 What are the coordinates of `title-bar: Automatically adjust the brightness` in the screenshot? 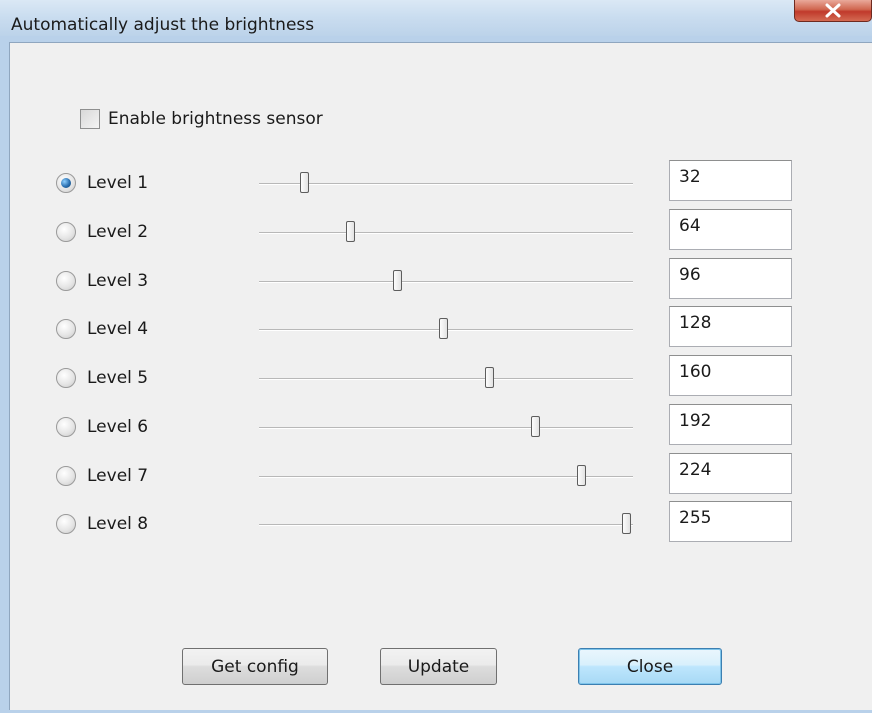 It's located at (436, 18).